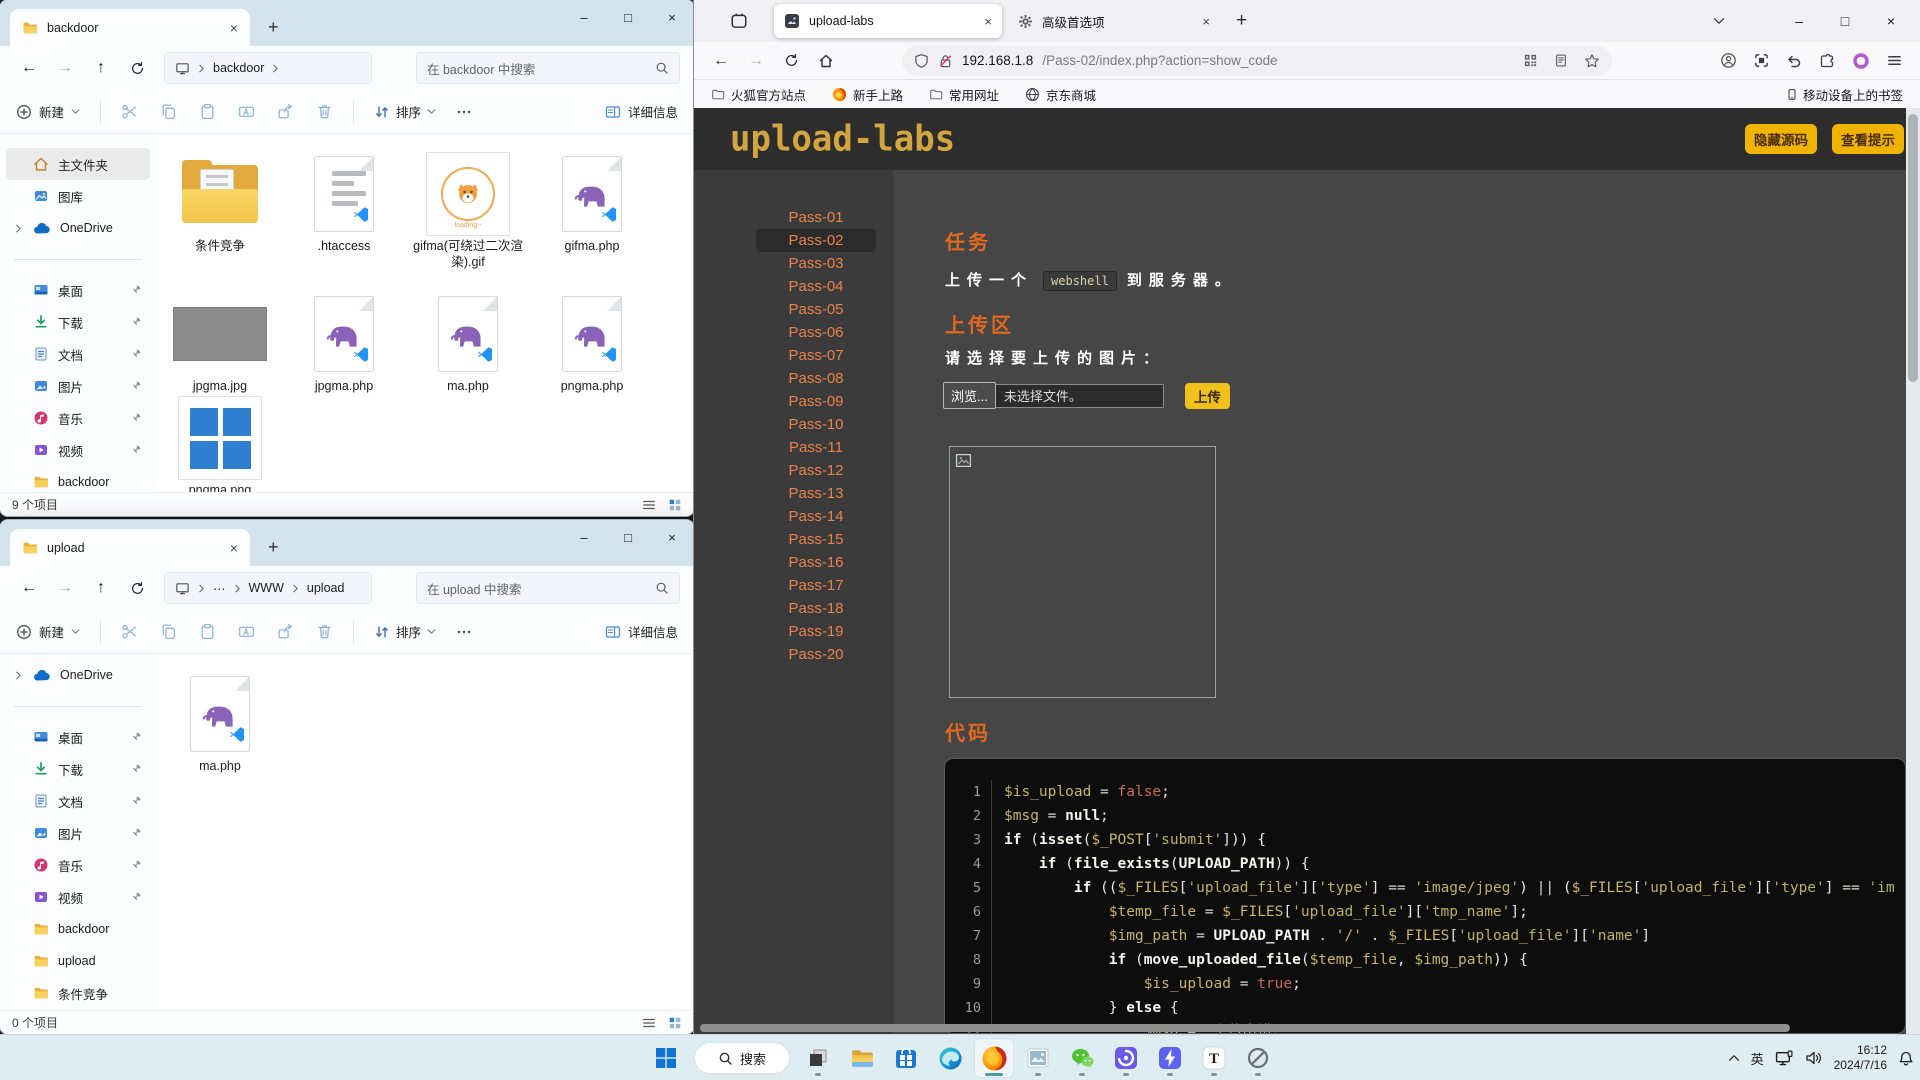 The height and width of the screenshot is (1080, 1920). Describe the element at coordinates (816, 401) in the screenshot. I see `pass-link-Pass-09: Pass-09` at that location.